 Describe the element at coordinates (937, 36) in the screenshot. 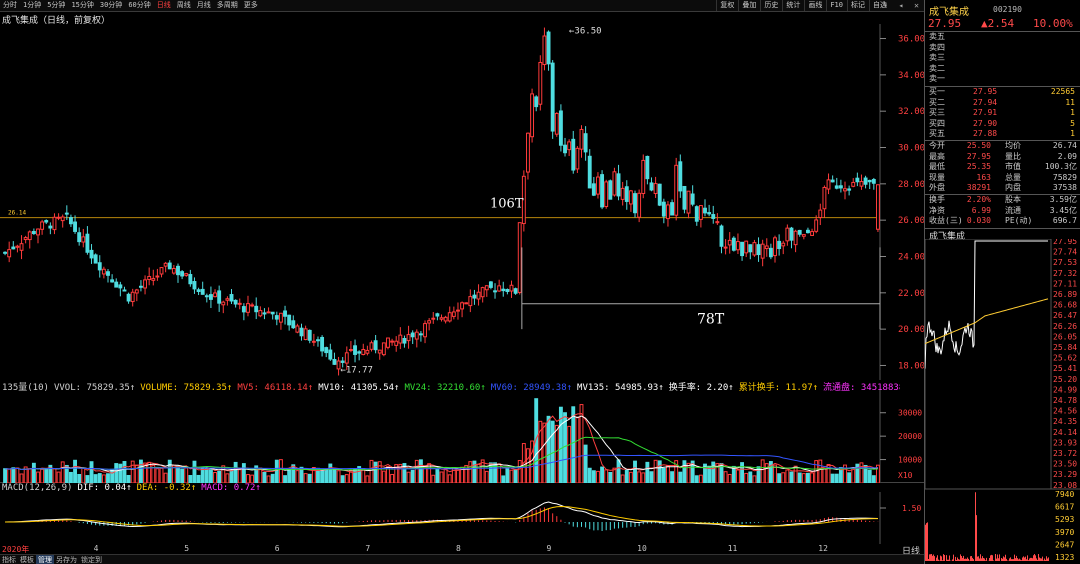

I see `sell-level-label: 卖五` at that location.